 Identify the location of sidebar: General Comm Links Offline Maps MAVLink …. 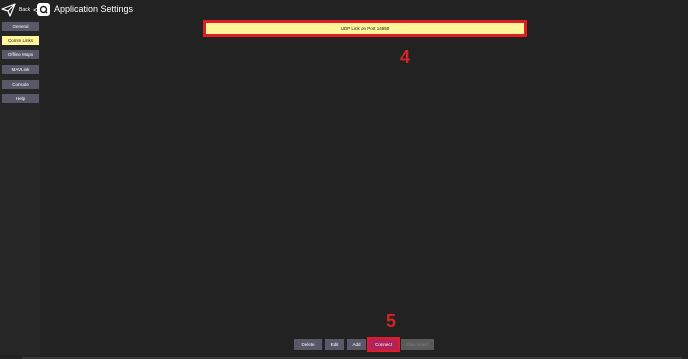
(20, 187).